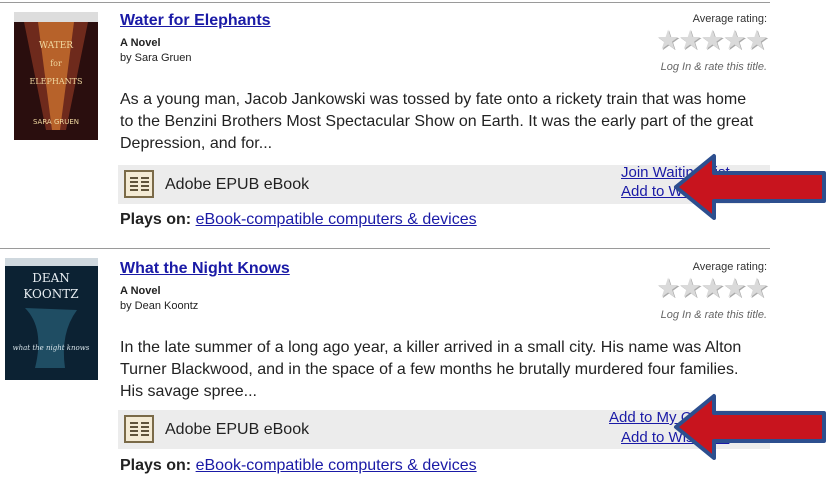 Image resolution: width=827 pixels, height=481 pixels. Describe the element at coordinates (51, 278) in the screenshot. I see `svg-text: DEAN` at that location.